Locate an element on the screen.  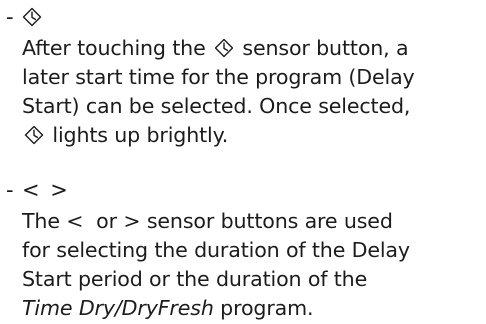
description-text: After touching the is located at coordinates (117, 48).